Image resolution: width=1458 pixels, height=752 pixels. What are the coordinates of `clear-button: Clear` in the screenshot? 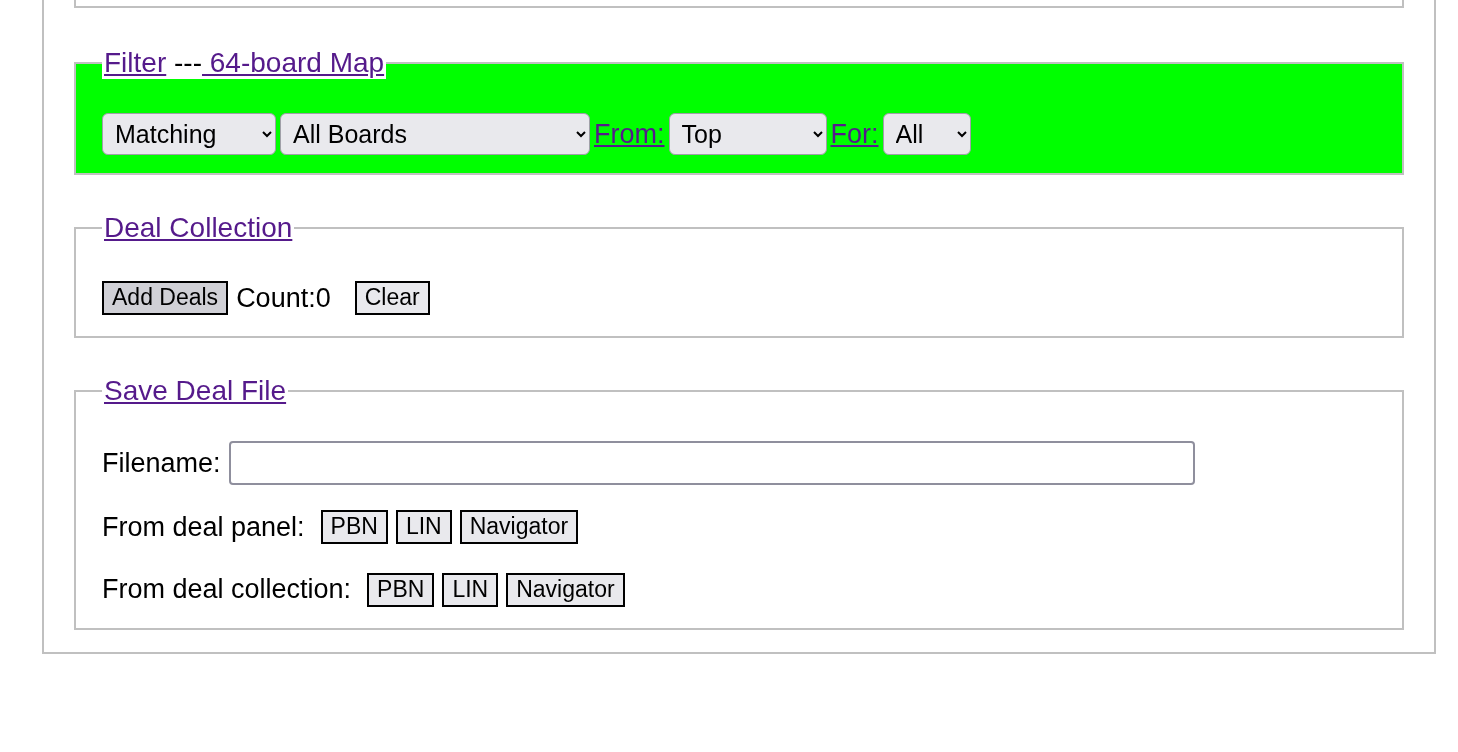 It's located at (392, 297).